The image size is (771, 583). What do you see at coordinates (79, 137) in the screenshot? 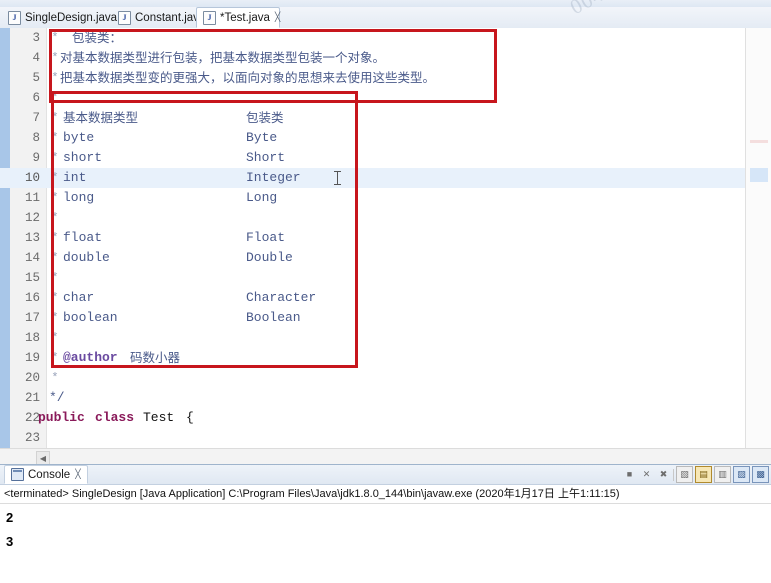
I see `primitive-type: byte` at bounding box center [79, 137].